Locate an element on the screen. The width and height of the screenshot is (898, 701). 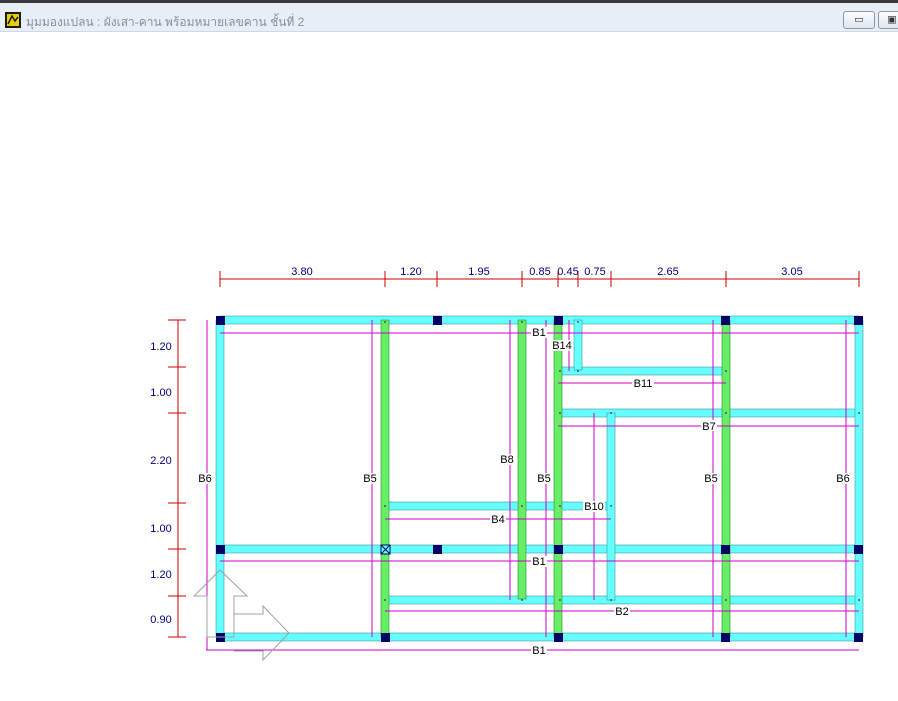
dim-top-8: 3.05 is located at coordinates (791, 272).